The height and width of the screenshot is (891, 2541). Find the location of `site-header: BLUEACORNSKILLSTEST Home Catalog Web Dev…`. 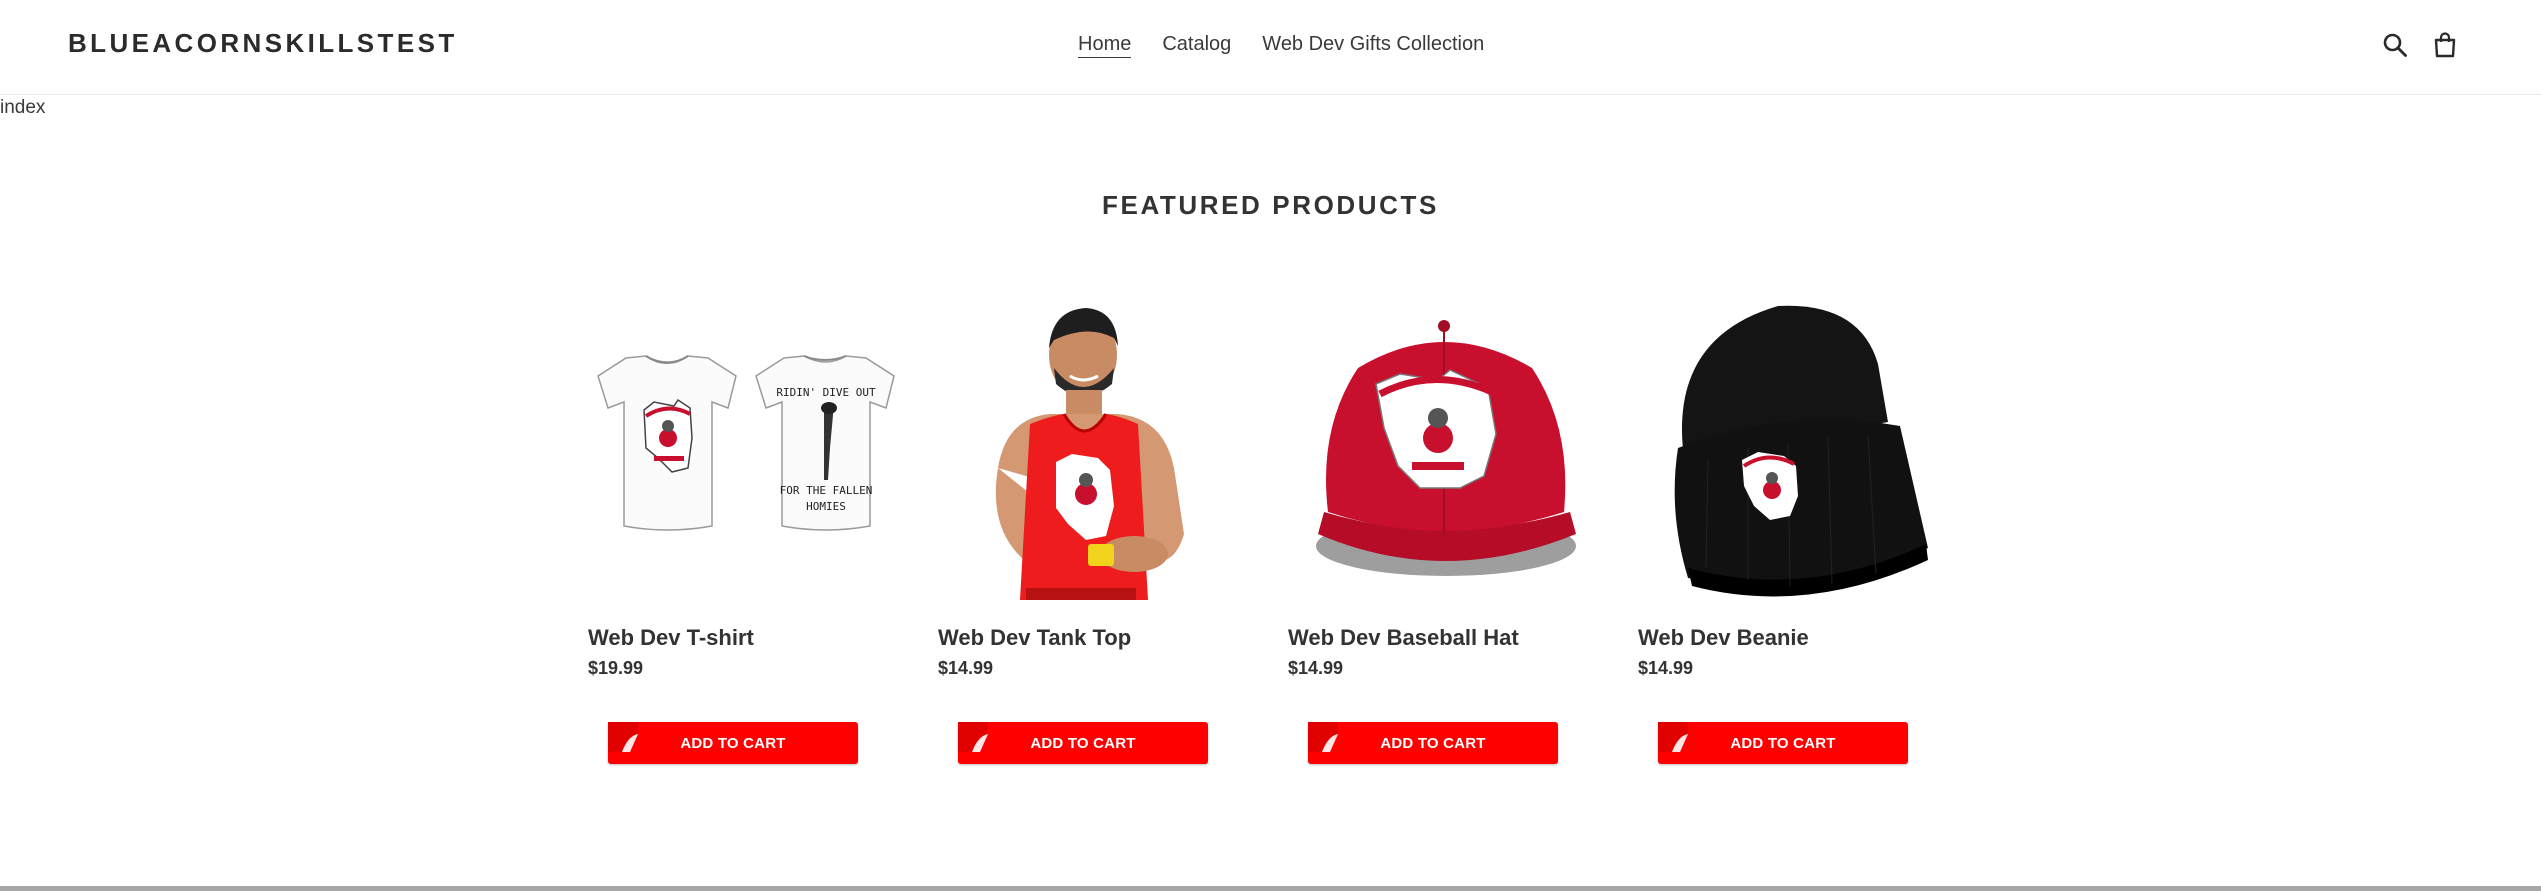

site-header: BLUEACORNSKILLSTEST Home Catalog Web Dev… is located at coordinates (1270, 47).